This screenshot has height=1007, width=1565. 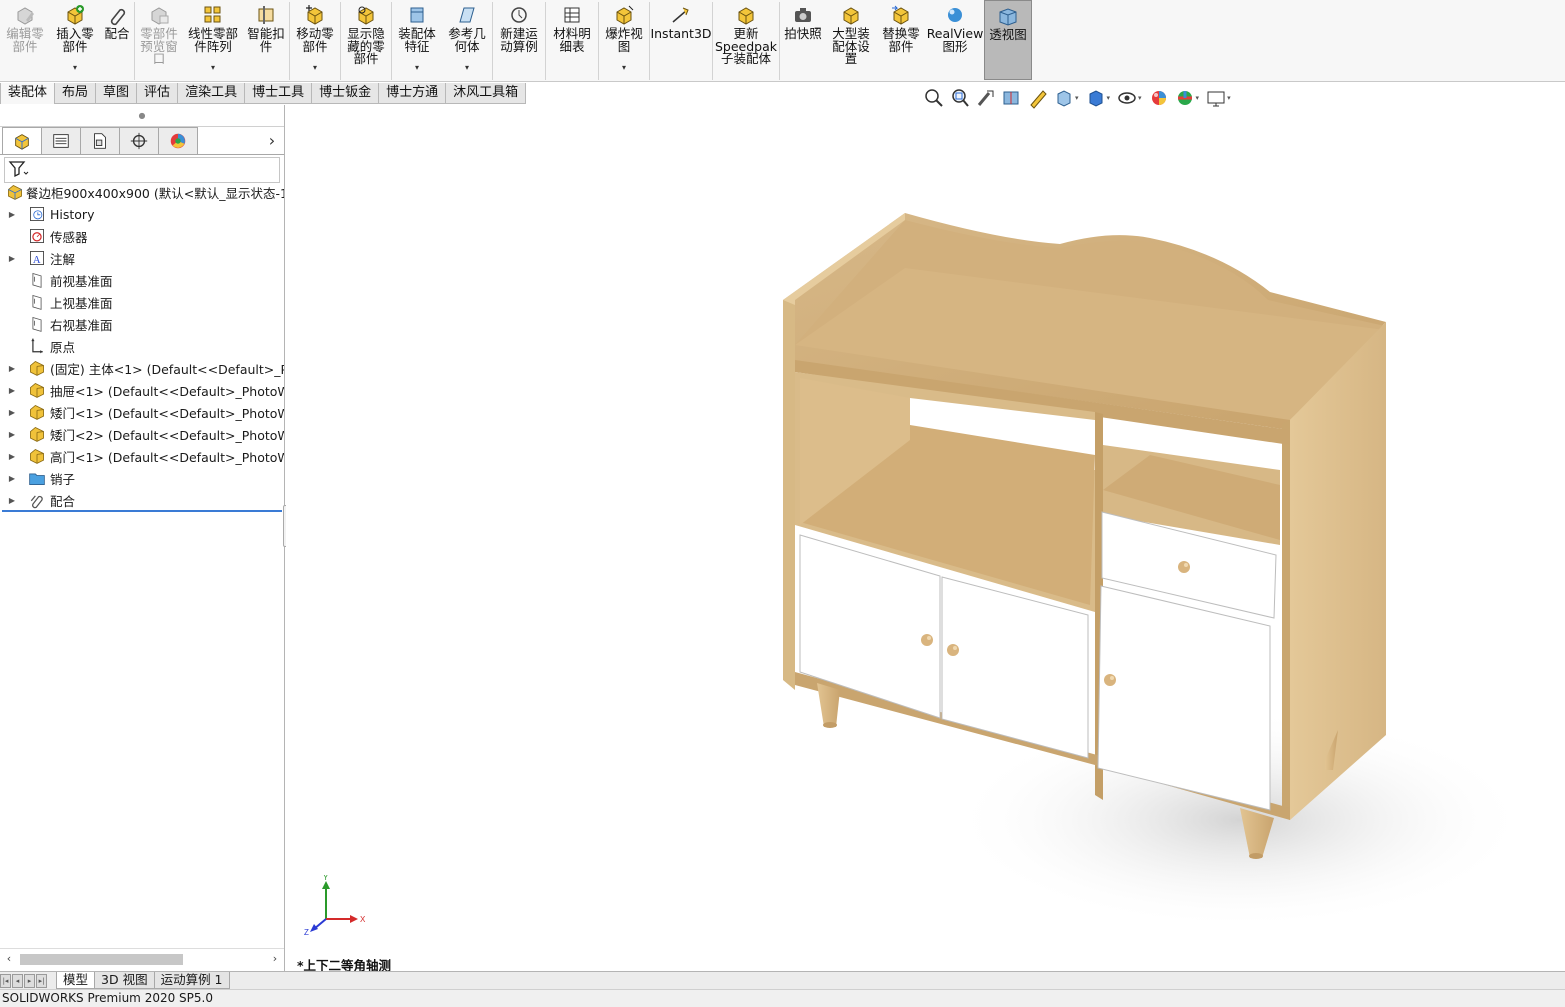 I want to click on tab-8: 沐风工具箱, so click(x=486, y=93).